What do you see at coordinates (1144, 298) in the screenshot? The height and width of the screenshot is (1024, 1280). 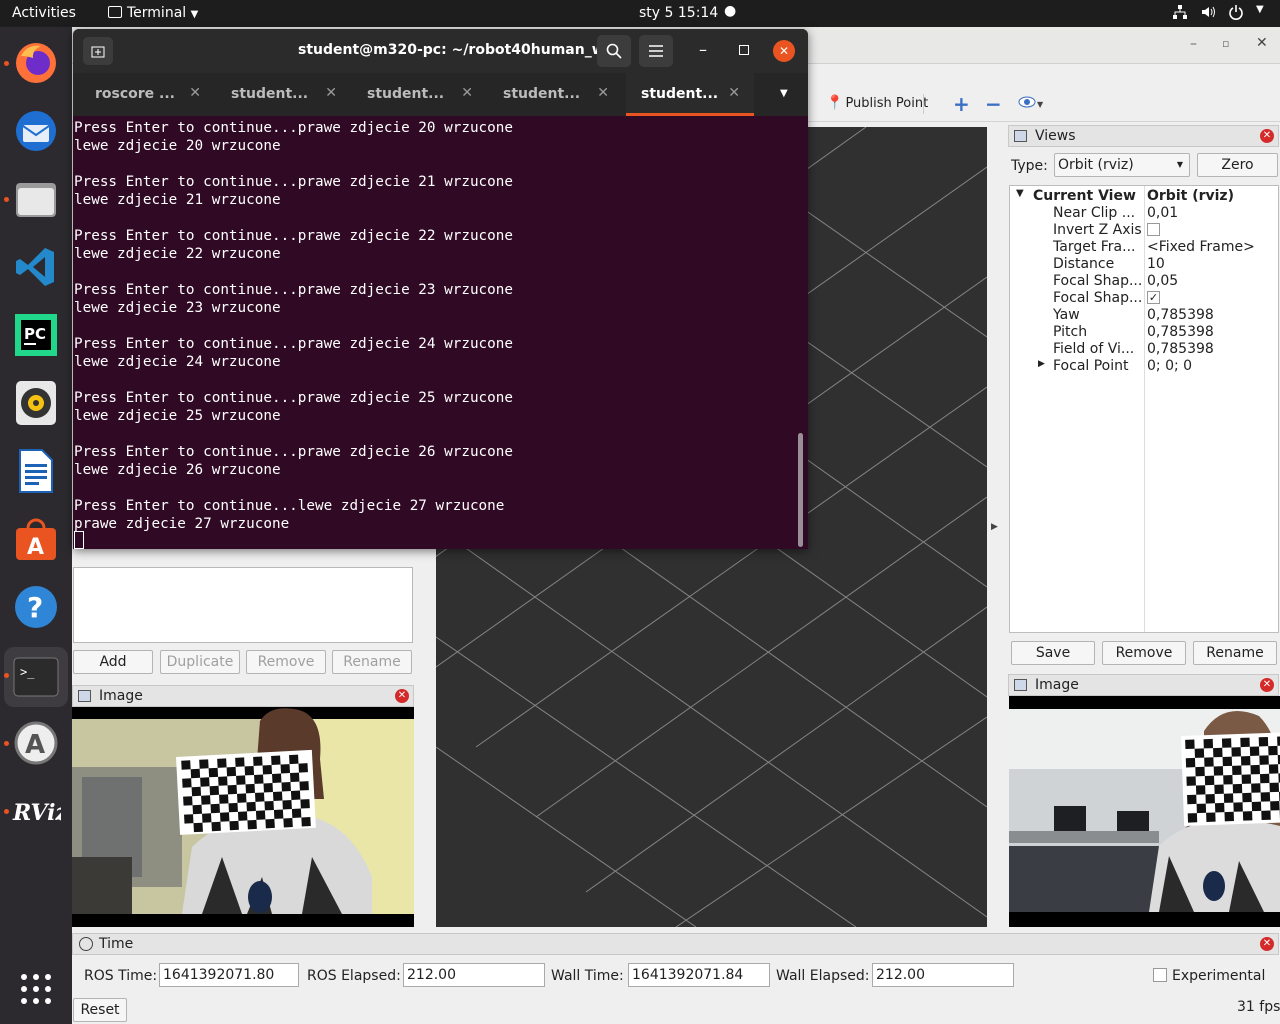 I see `property-row: Focal Shap... ✓` at bounding box center [1144, 298].